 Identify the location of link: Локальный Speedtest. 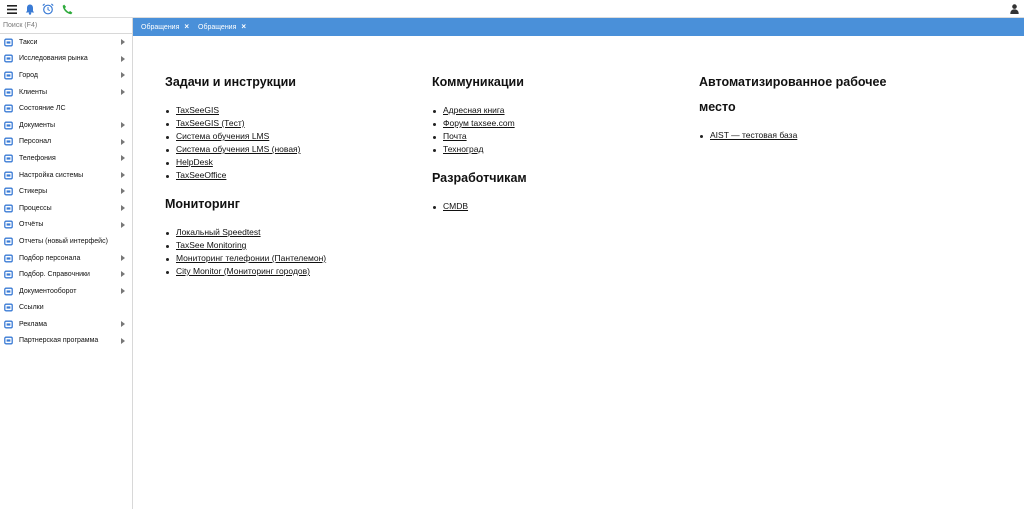
(218, 232).